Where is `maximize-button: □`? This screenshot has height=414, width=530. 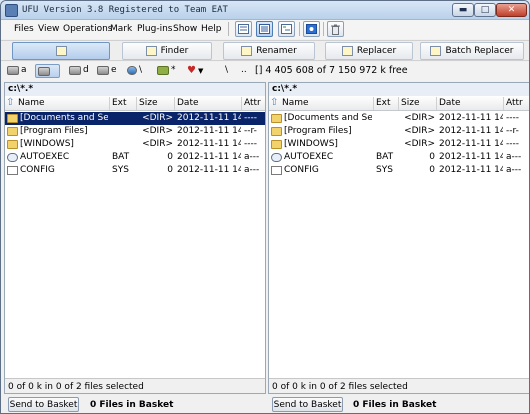
maximize-button: □ is located at coordinates (485, 10).